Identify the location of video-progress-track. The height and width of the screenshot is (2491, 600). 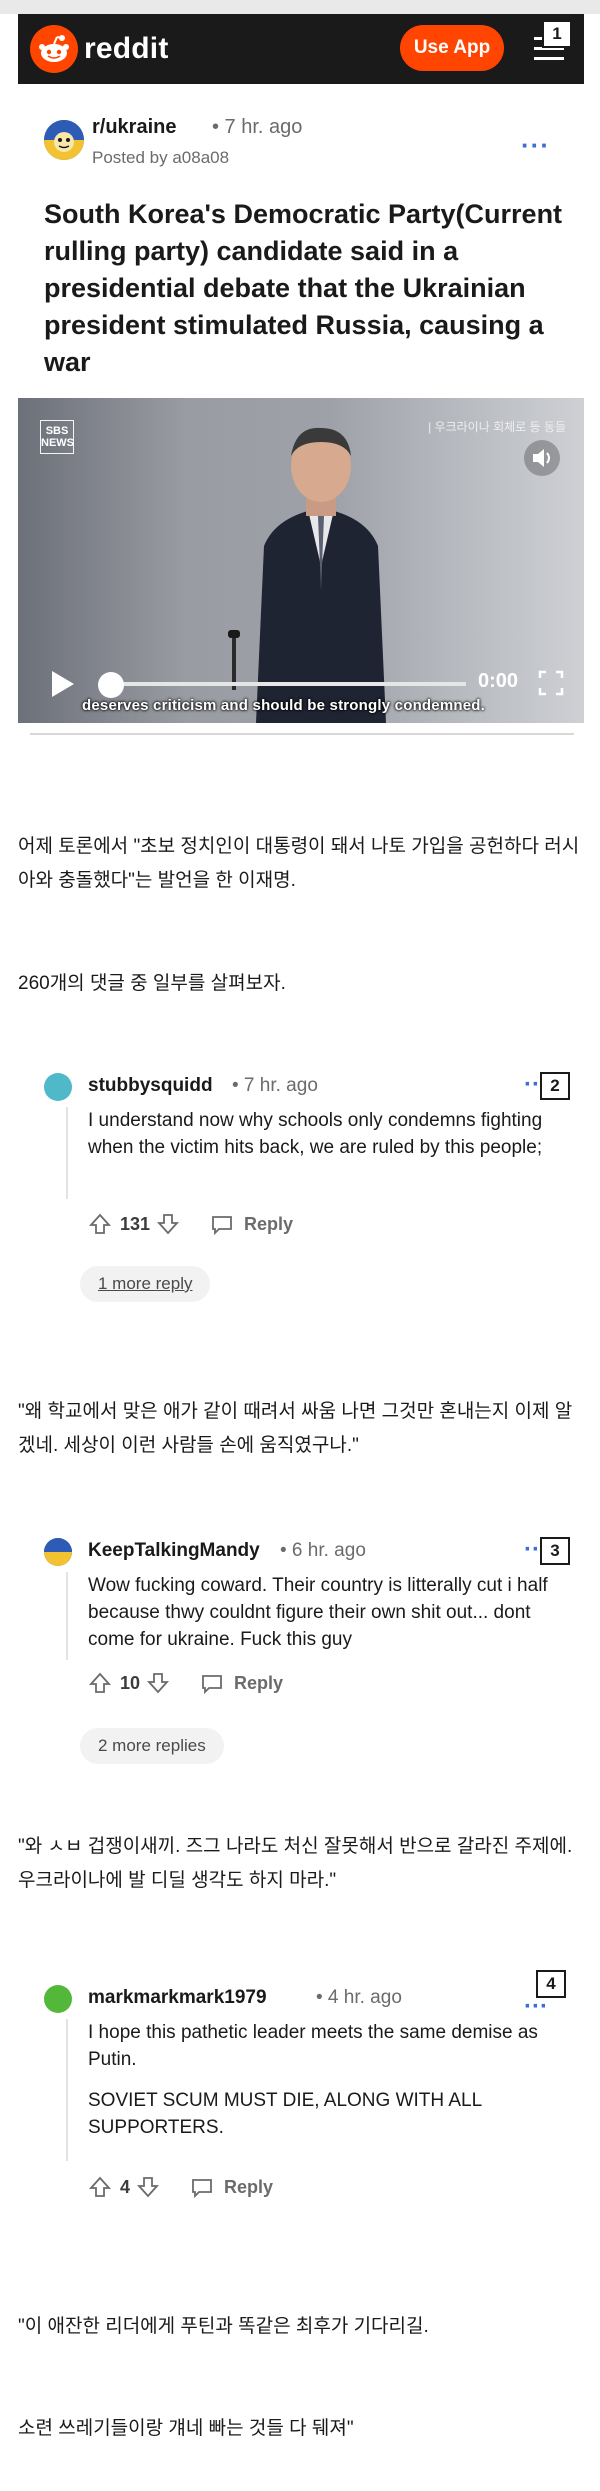
(288, 684).